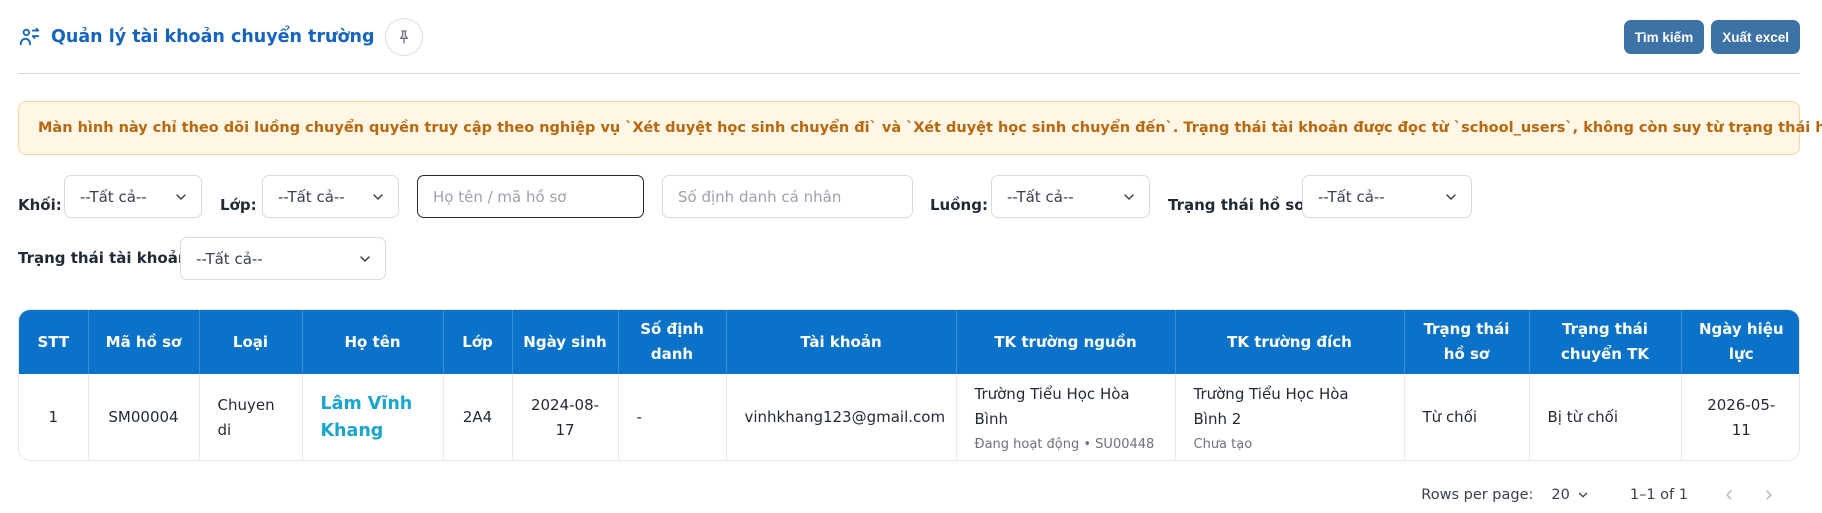 Image resolution: width=1822 pixels, height=513 pixels. Describe the element at coordinates (841, 342) in the screenshot. I see `col-header-tai-khoan: Tài khoản` at that location.